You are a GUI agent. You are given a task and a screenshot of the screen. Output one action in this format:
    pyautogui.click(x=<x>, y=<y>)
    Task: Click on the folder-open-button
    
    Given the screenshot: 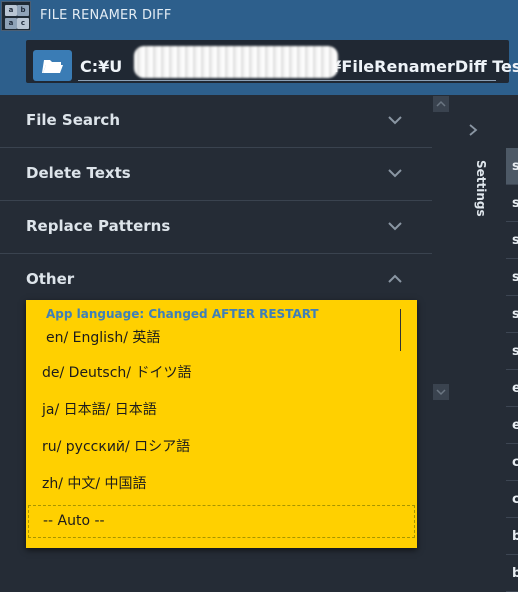 What is the action you would take?
    pyautogui.click(x=52, y=65)
    